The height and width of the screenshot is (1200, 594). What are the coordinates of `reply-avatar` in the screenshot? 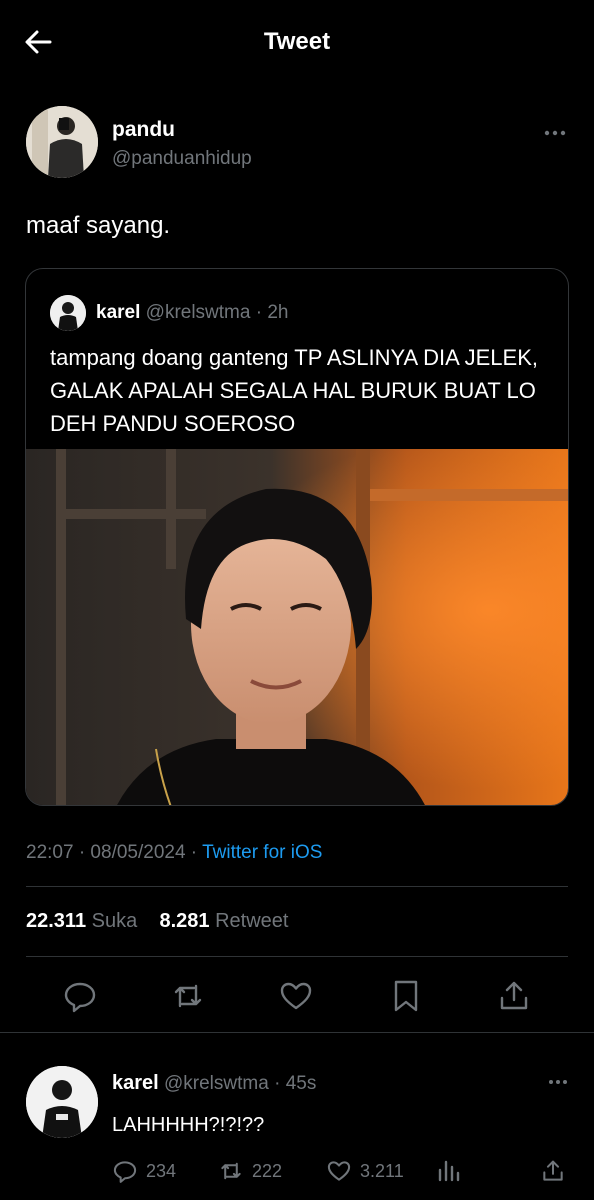 It's located at (62, 1102).